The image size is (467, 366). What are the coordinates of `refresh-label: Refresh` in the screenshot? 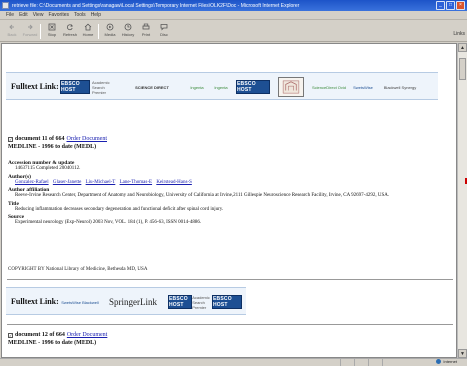 It's located at (69, 34).